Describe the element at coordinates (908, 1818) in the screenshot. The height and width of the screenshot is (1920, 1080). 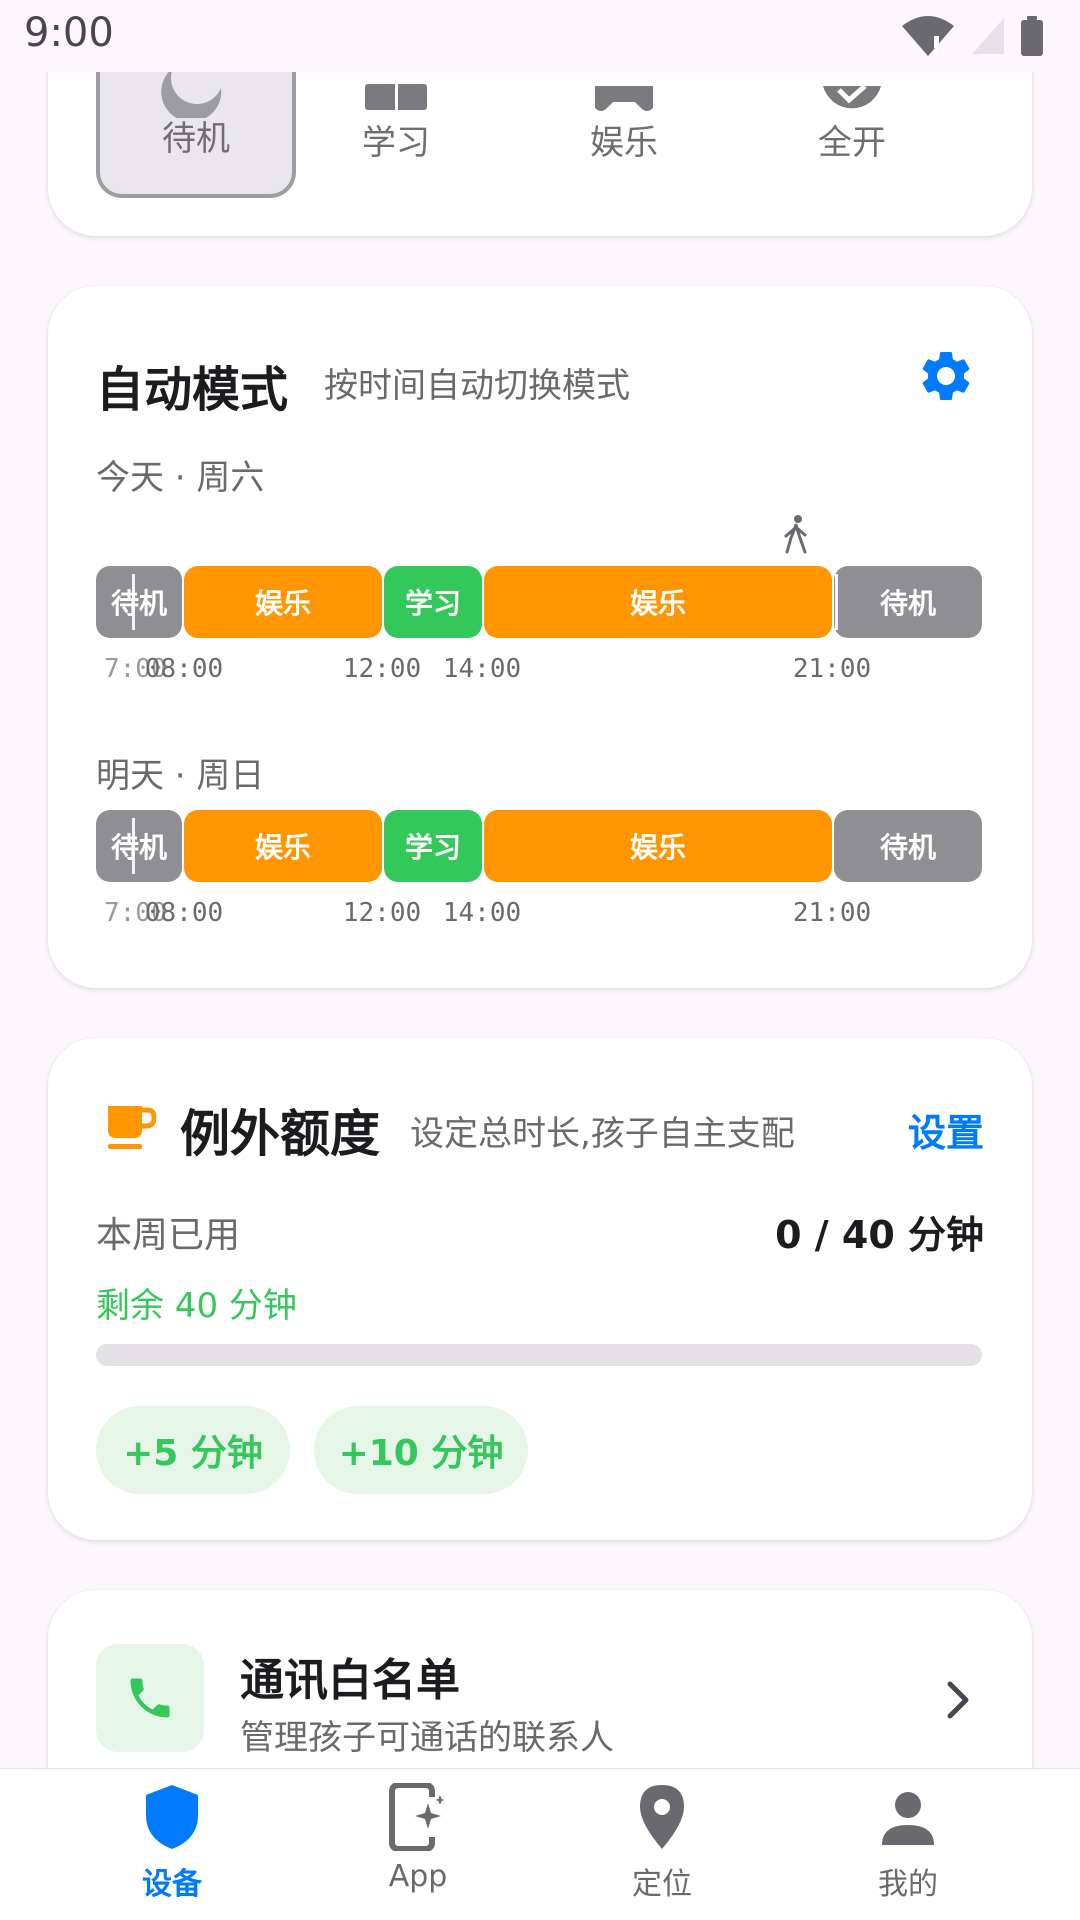
I see `person-icon` at that location.